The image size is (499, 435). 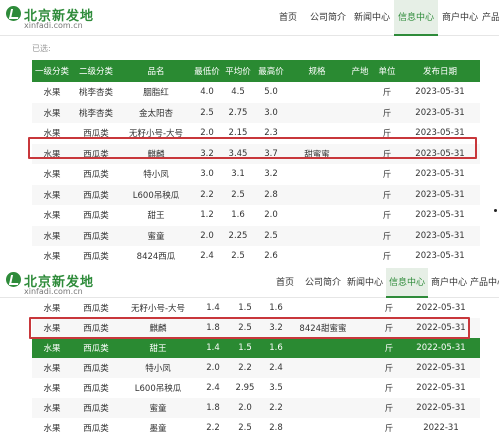 What do you see at coordinates (213, 388) in the screenshot?
I see `table-cell: 2.4` at bounding box center [213, 388].